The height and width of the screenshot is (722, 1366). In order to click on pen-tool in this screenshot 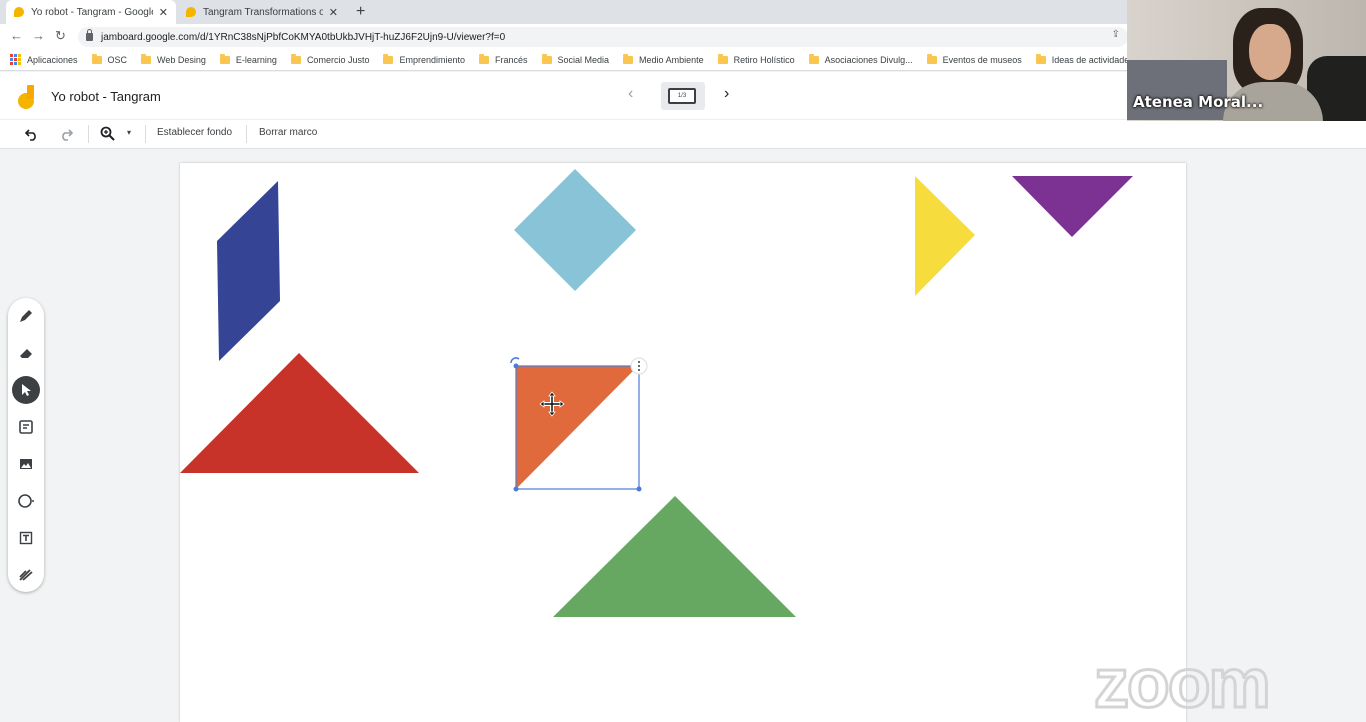, I will do `click(26, 316)`.